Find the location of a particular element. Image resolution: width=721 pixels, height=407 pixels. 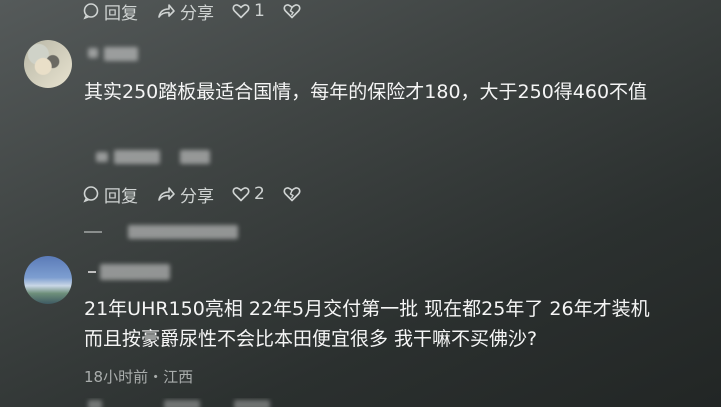

like-button: 1 is located at coordinates (248, 11).